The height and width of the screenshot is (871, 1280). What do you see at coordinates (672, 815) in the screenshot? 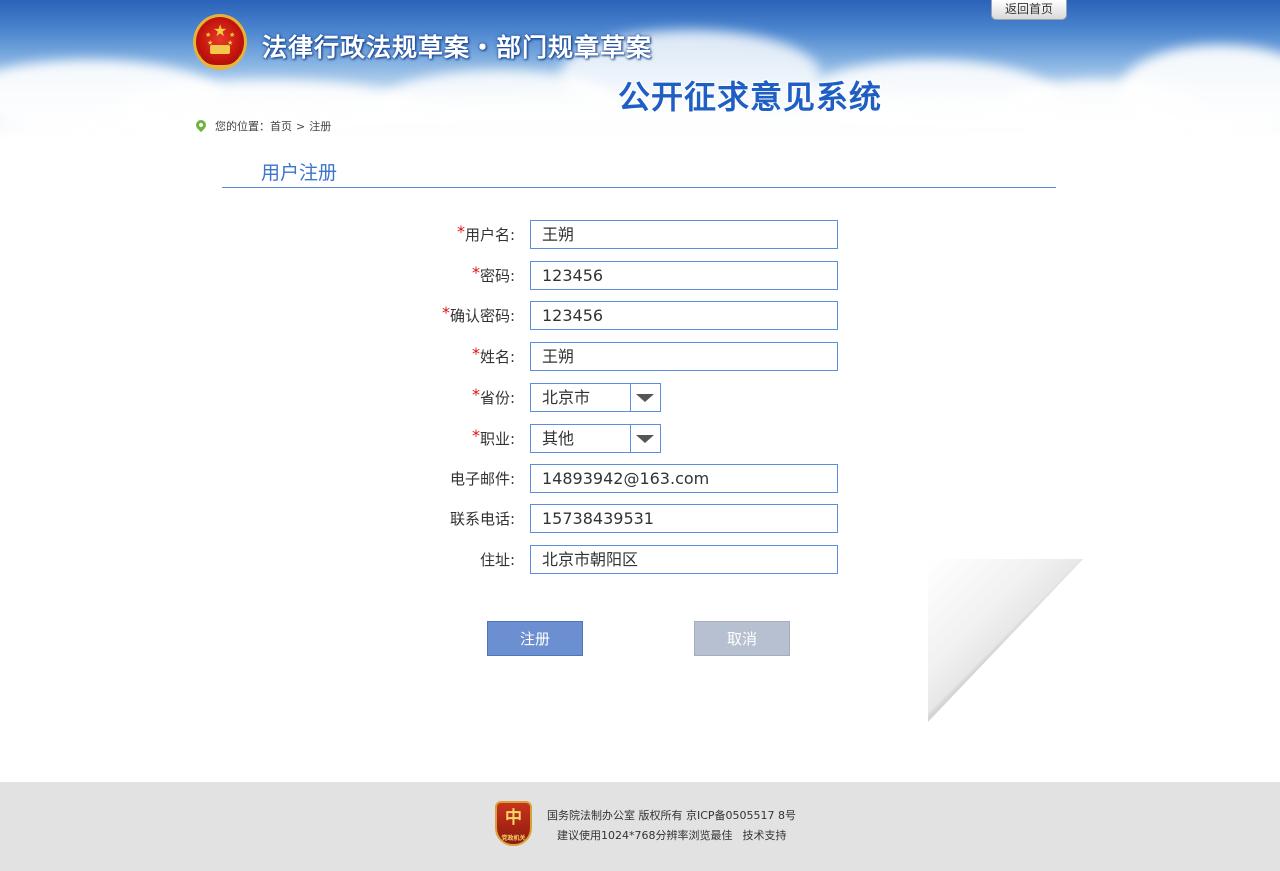
I see `copyright-text: 国务院法制办公室 版权所有 京ICP备0505517 8号` at bounding box center [672, 815].